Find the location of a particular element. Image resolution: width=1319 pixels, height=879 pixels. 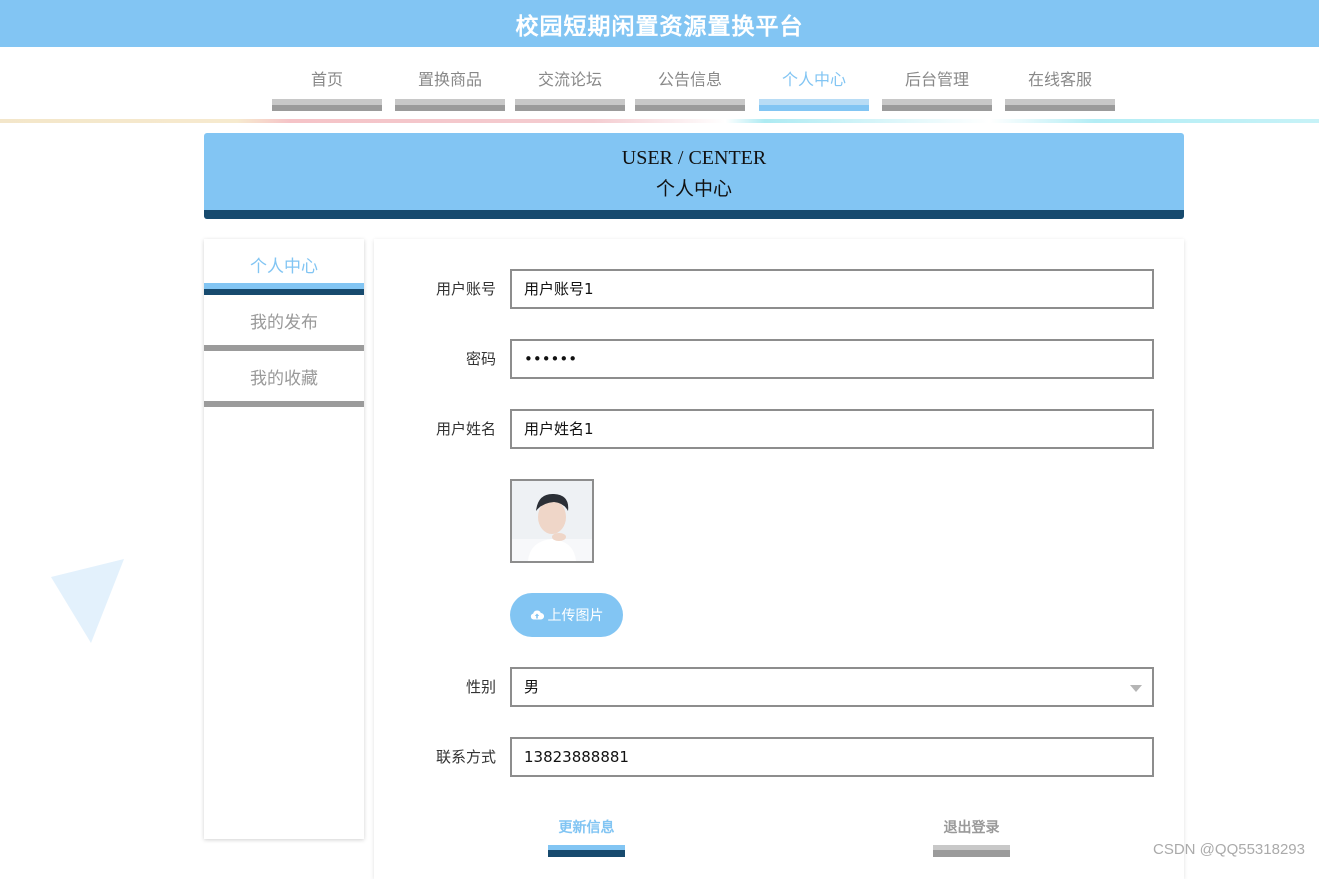

nav-item-label: 后台管理 is located at coordinates (936, 79).